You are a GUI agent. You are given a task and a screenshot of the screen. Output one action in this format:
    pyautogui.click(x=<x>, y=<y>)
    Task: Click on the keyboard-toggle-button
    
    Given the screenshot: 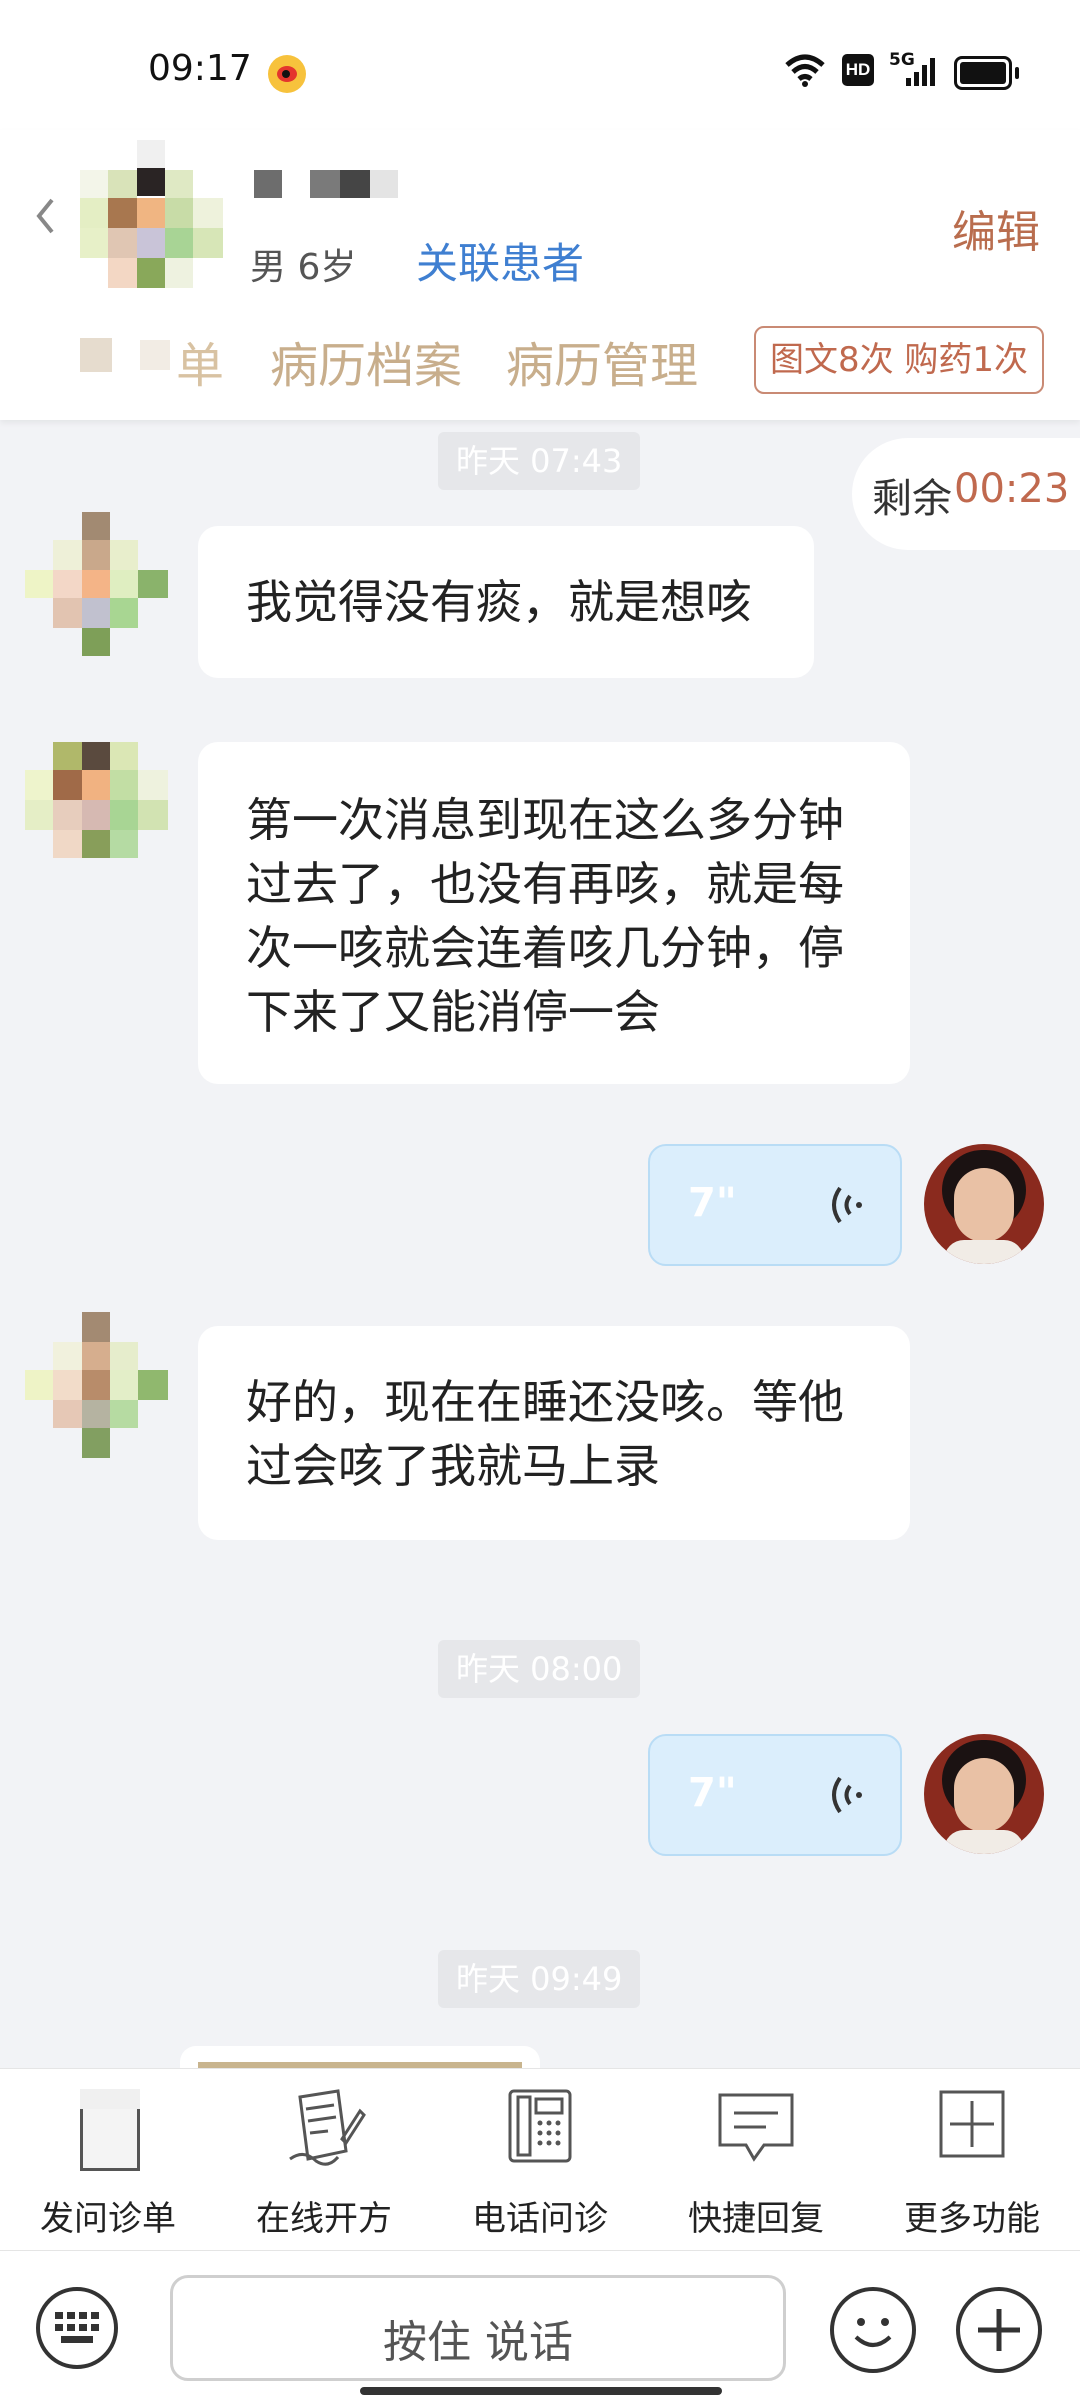 What is the action you would take?
    pyautogui.click(x=77, y=2328)
    